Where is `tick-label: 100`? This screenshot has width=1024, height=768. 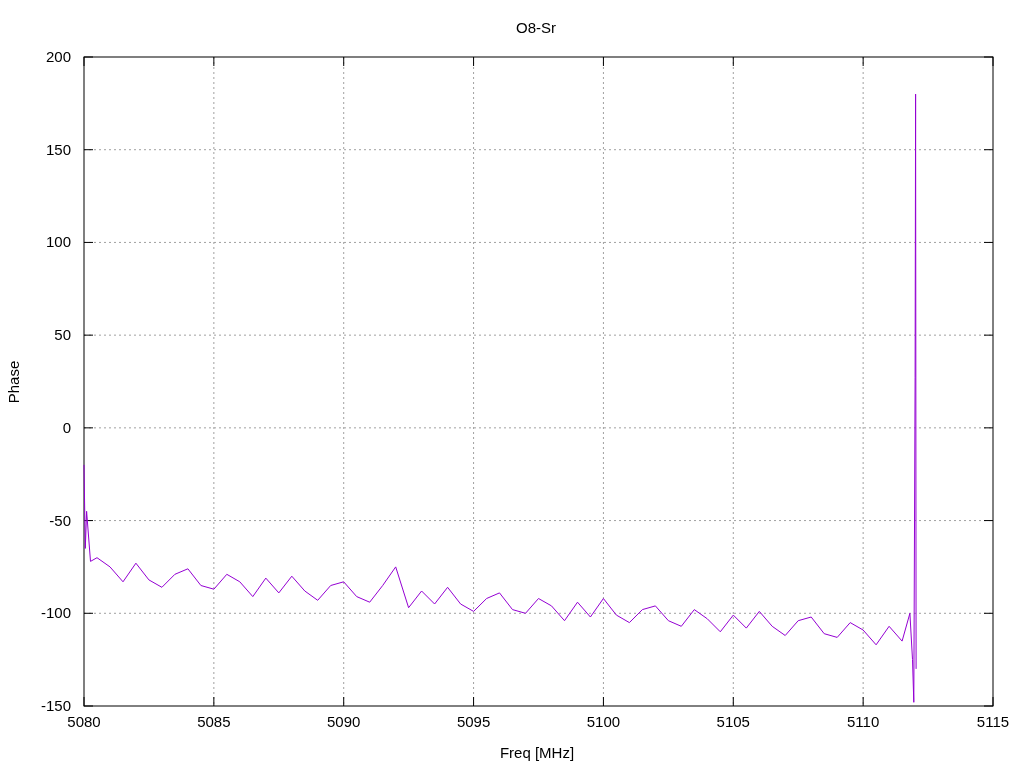
tick-label: 100 is located at coordinates (58, 242).